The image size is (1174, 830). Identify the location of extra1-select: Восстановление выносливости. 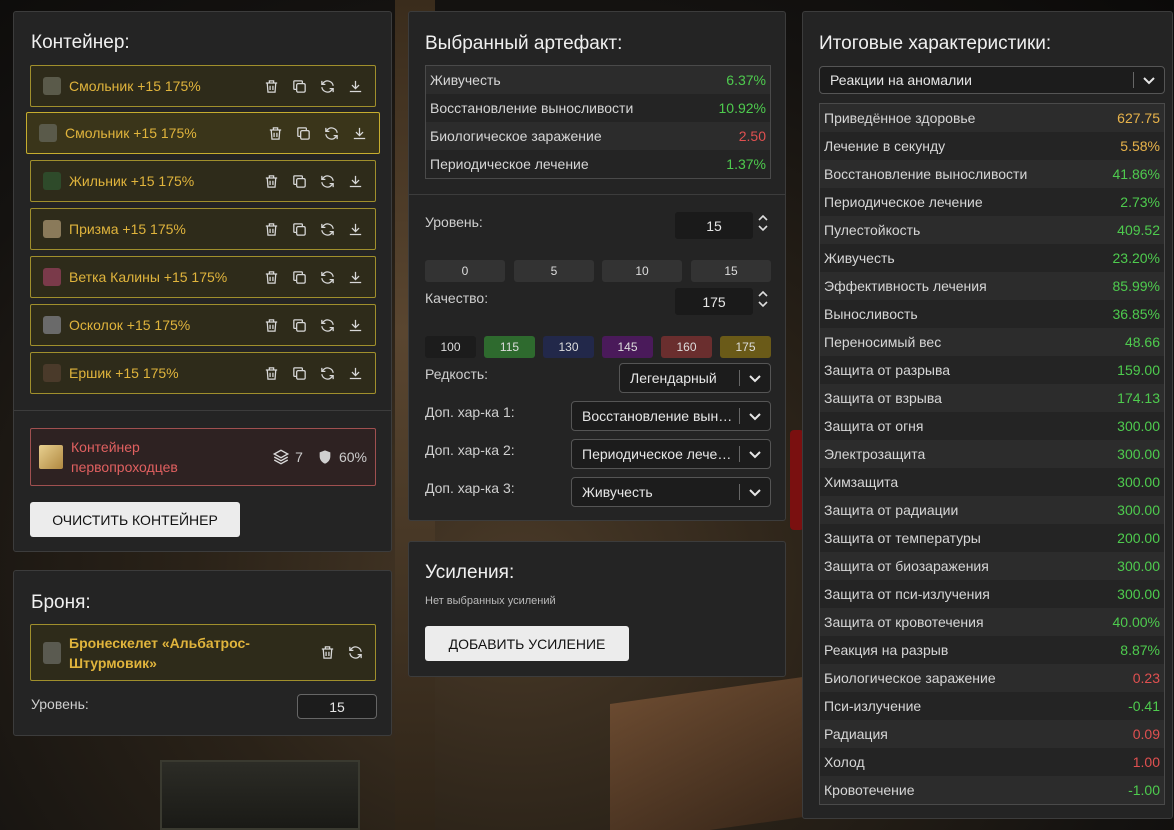
(671, 416).